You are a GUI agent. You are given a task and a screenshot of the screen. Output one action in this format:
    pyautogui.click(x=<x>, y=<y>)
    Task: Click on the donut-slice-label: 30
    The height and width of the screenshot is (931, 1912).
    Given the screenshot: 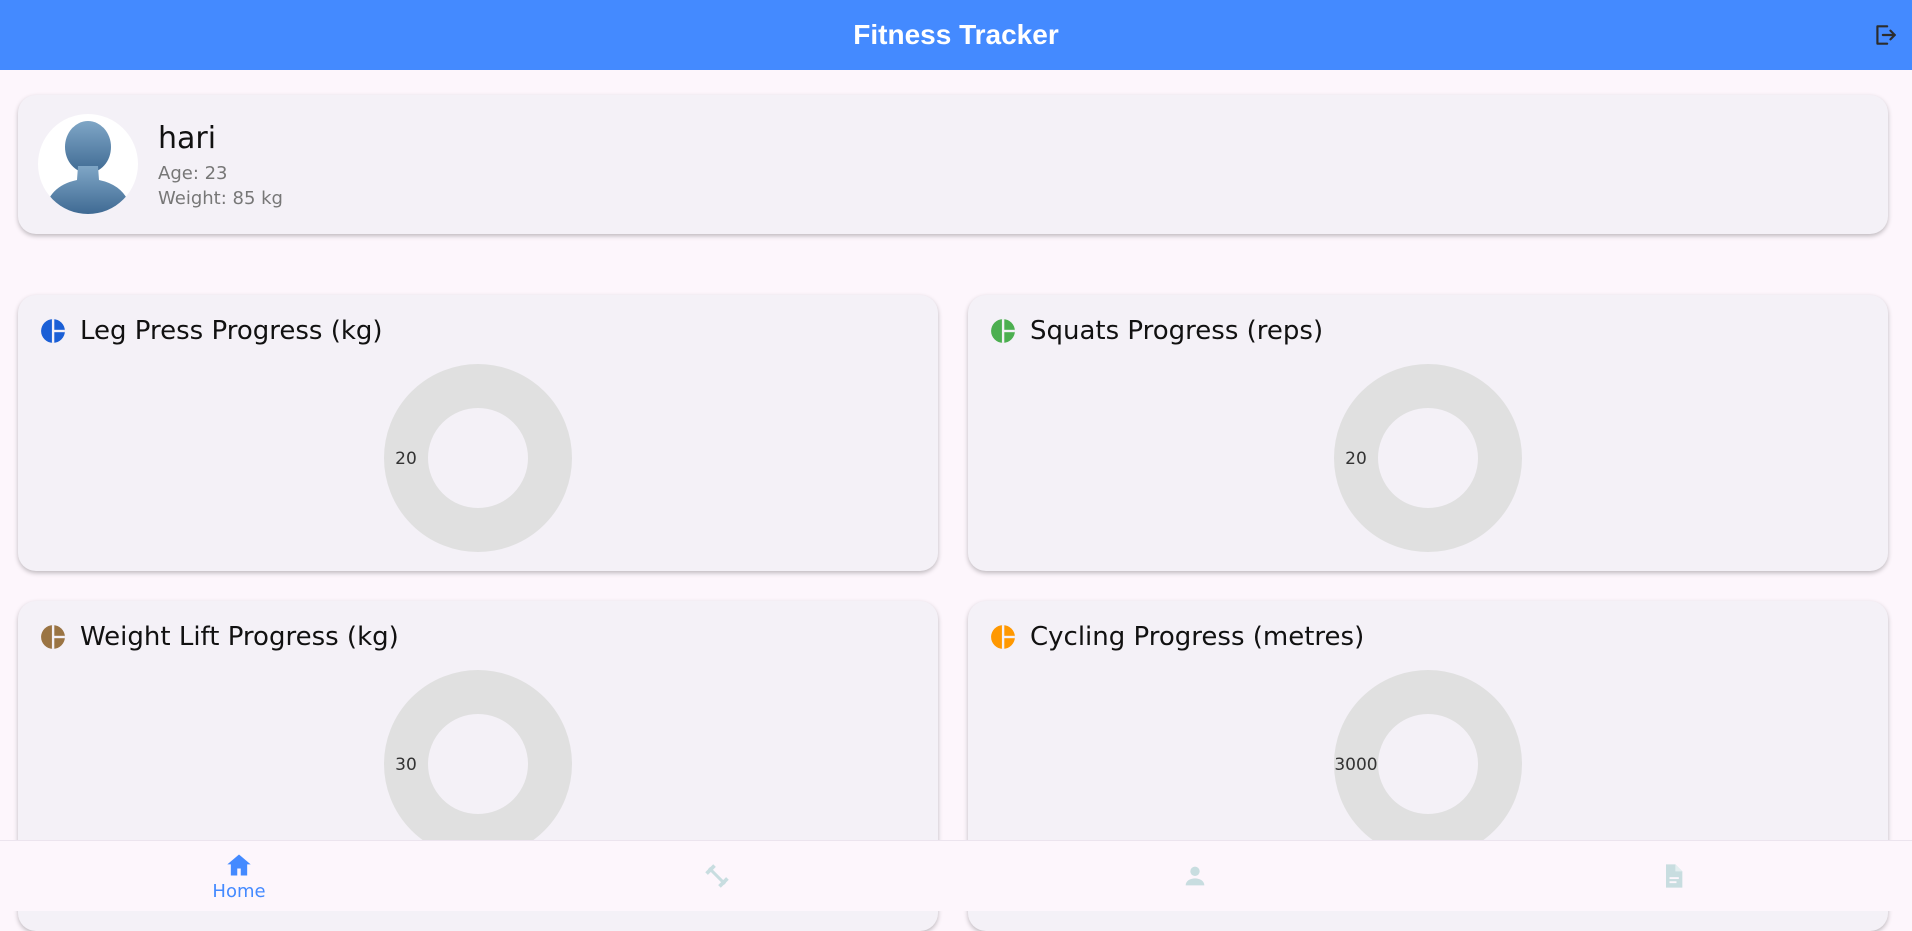 What is the action you would take?
    pyautogui.click(x=406, y=765)
    